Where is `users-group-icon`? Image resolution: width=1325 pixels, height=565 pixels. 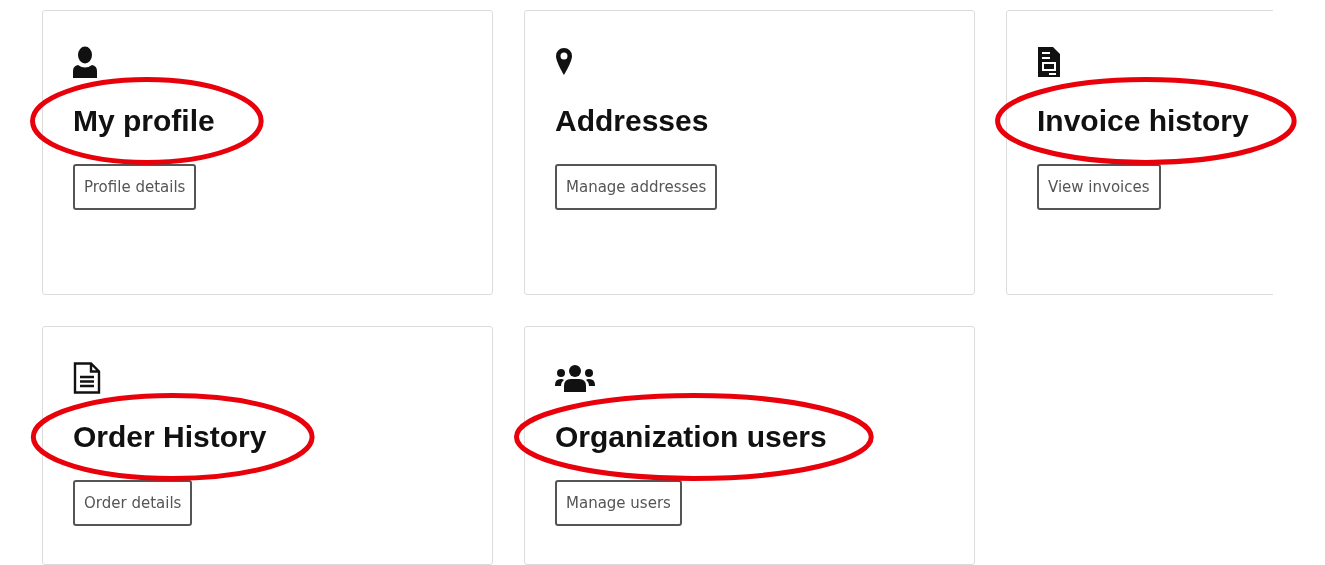
users-group-icon is located at coordinates (575, 378).